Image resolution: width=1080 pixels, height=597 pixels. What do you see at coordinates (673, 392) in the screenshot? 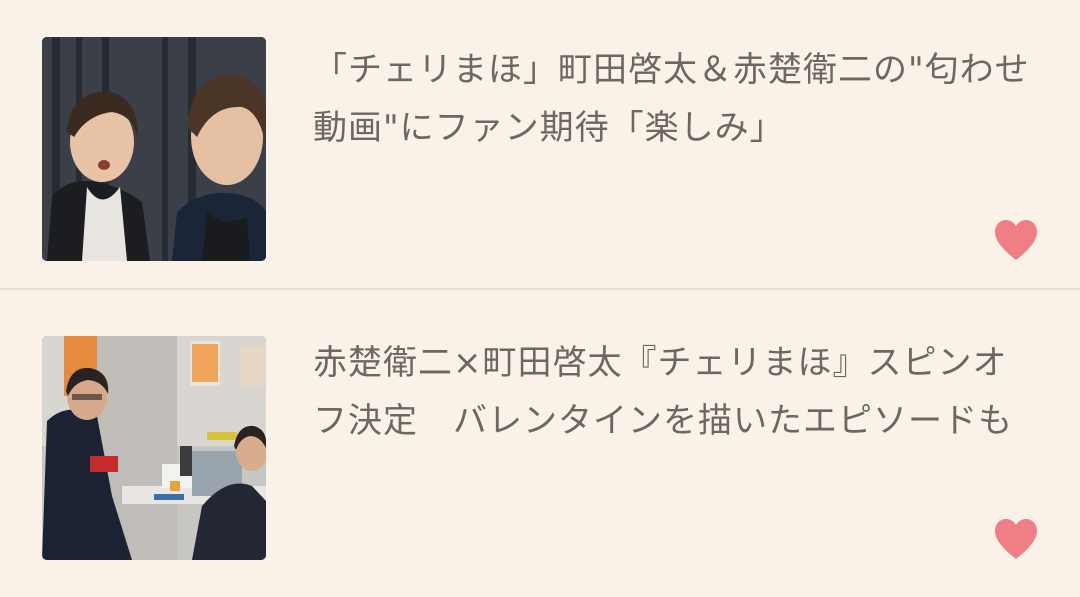
I see `article-title: 赤楚衛二×町田啓太『チェリまほ』スピンオフ決定 バレンタインを描いたエピソードも` at bounding box center [673, 392].